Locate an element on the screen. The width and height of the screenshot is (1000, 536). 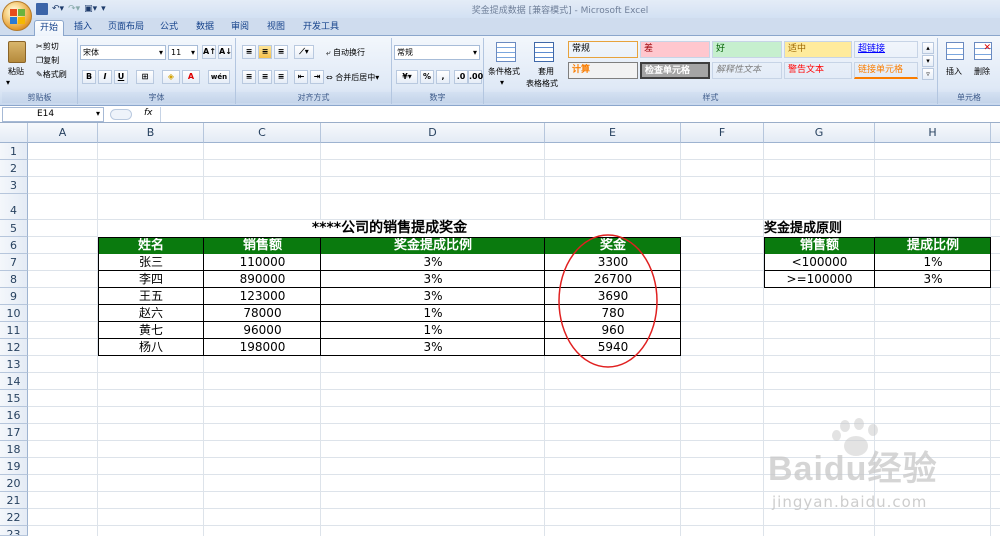
column-header-b: B is located at coordinates (151, 133).